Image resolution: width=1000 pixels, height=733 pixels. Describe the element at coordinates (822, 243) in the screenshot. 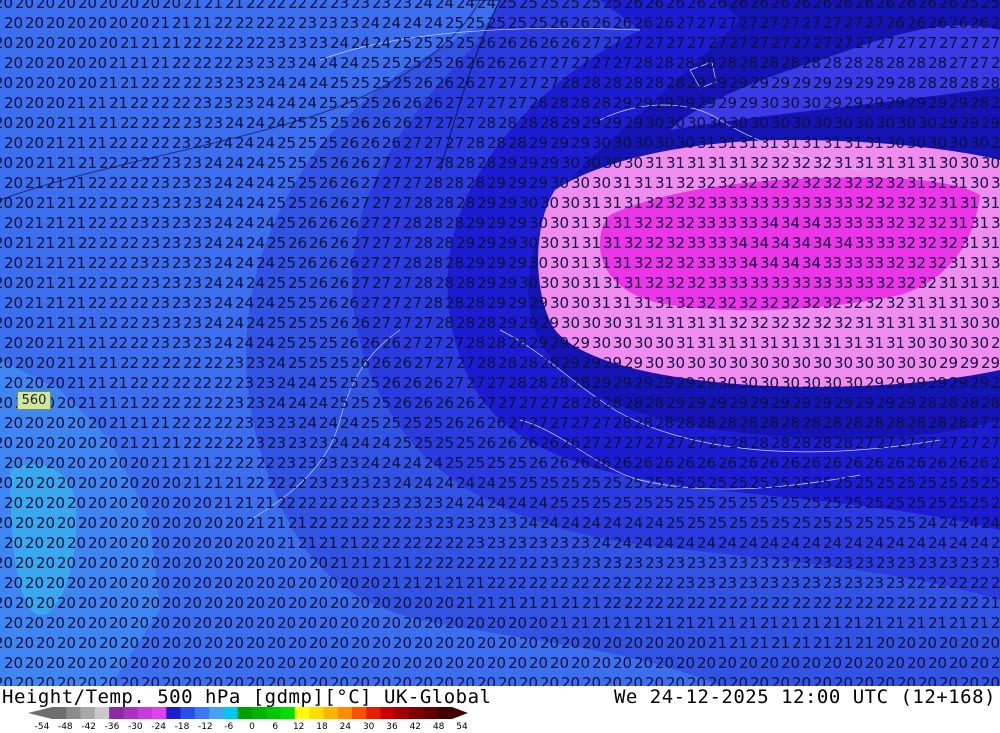

I see `field-value: 34` at that location.